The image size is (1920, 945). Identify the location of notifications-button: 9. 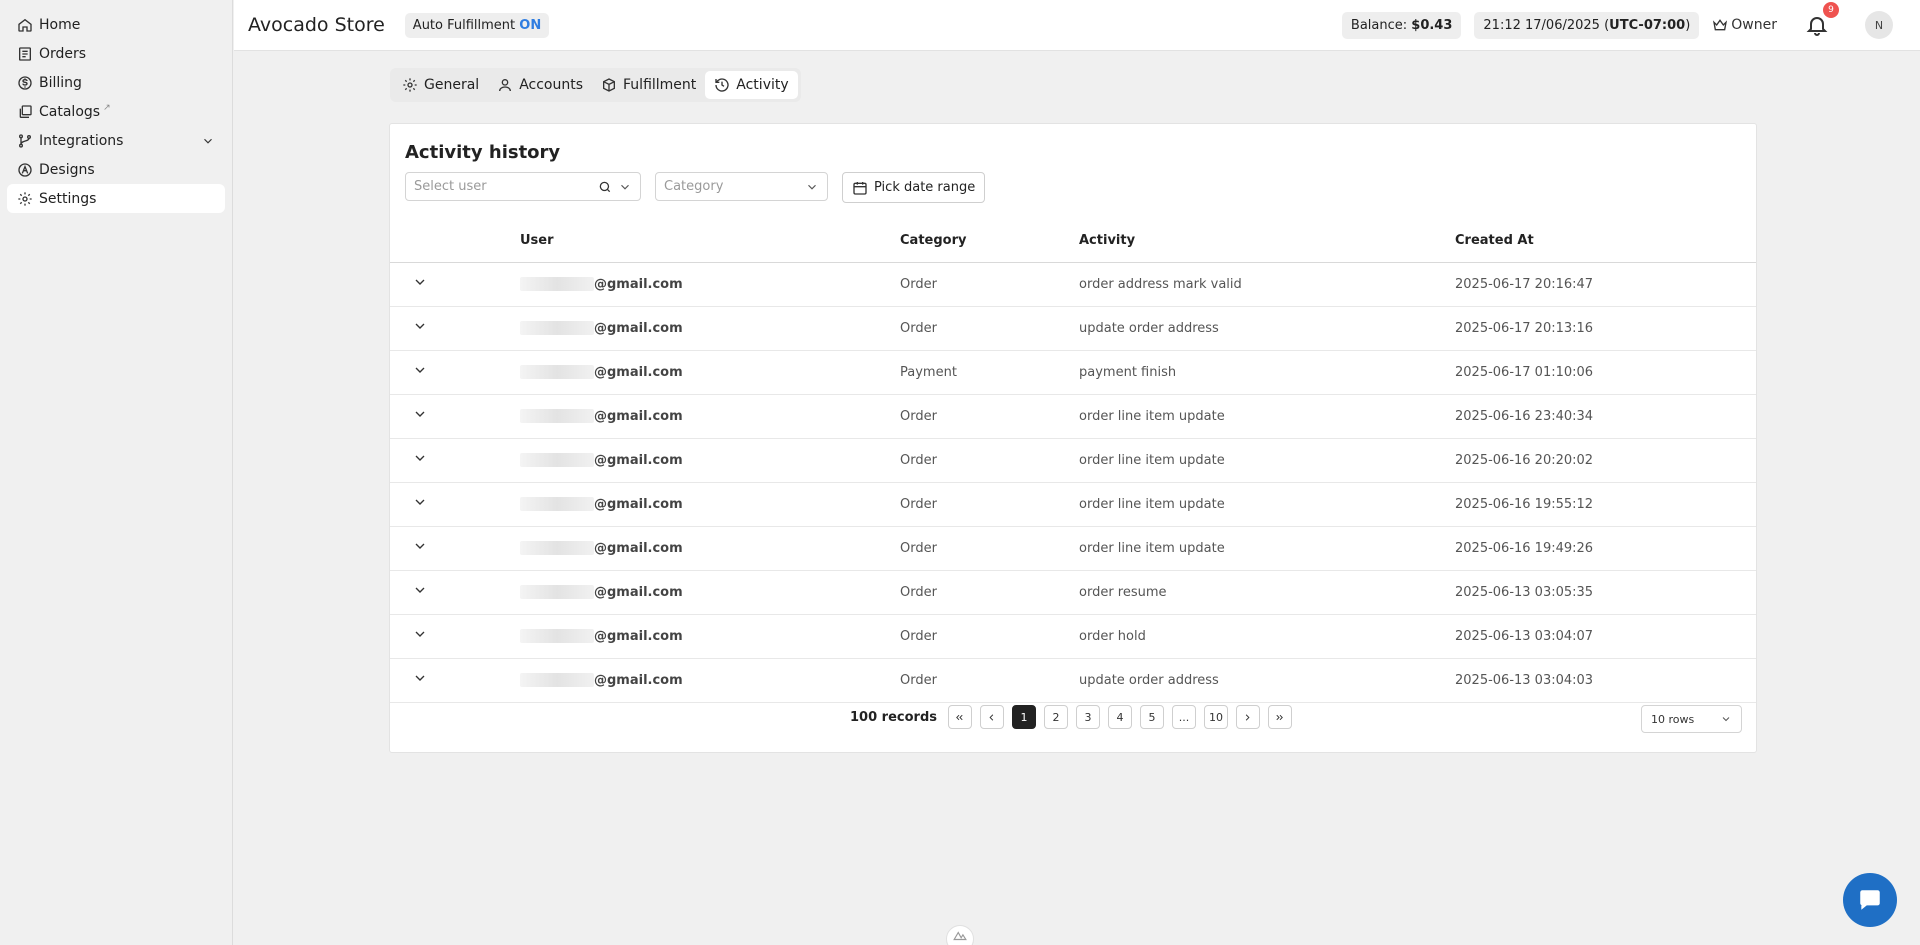
(1822, 19).